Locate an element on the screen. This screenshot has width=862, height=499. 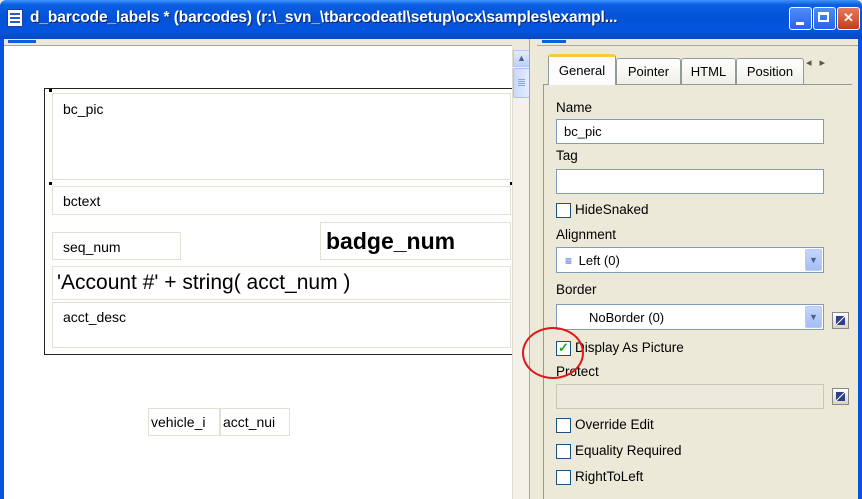
alignment-select: ≡ Left (0) ▼ is located at coordinates (690, 260).